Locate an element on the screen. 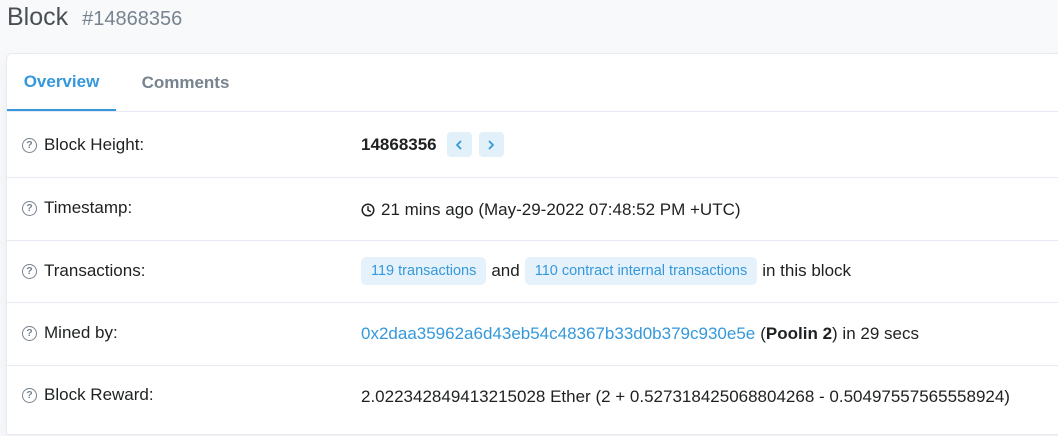 This screenshot has width=1058, height=436. chevron-right-icon is located at coordinates (491, 144).